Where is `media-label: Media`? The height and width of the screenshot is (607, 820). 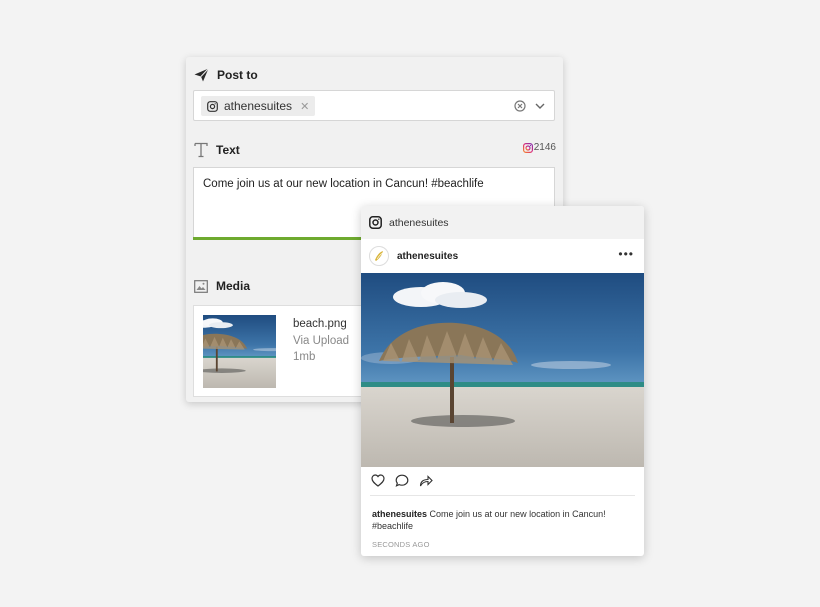
media-label: Media is located at coordinates (233, 286).